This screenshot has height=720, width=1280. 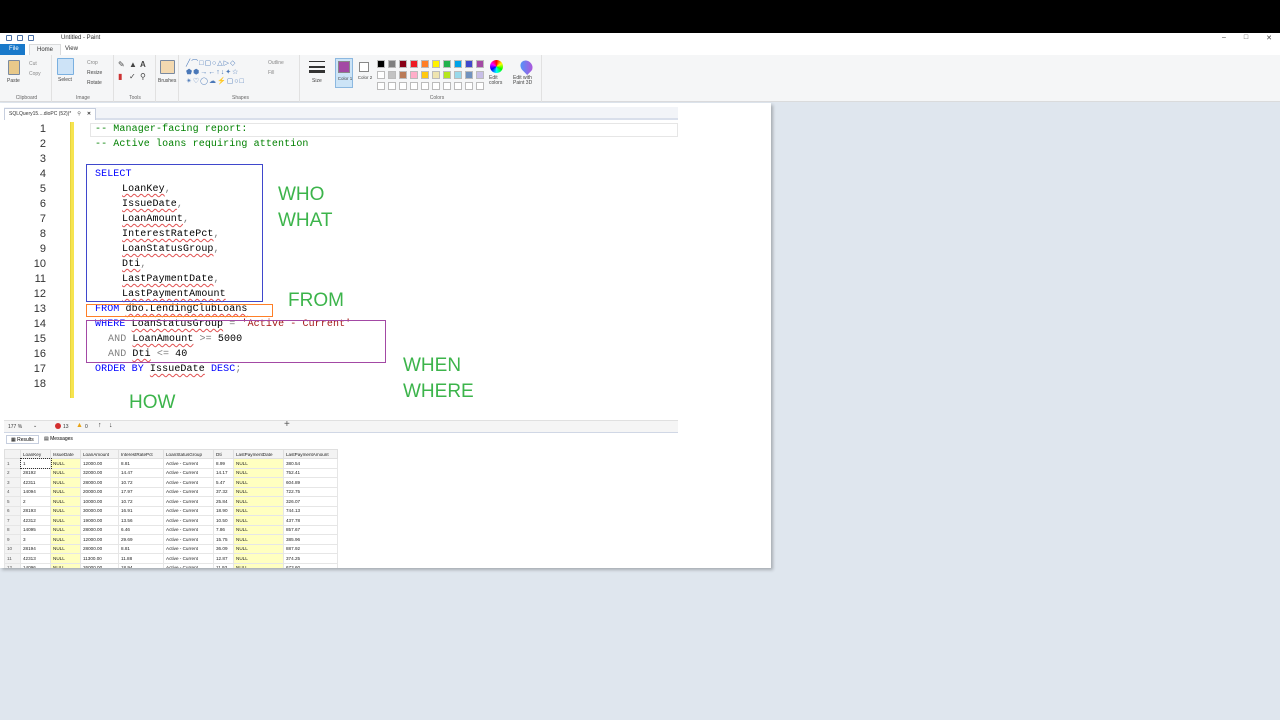 What do you see at coordinates (65, 66) in the screenshot?
I see `select-icon` at bounding box center [65, 66].